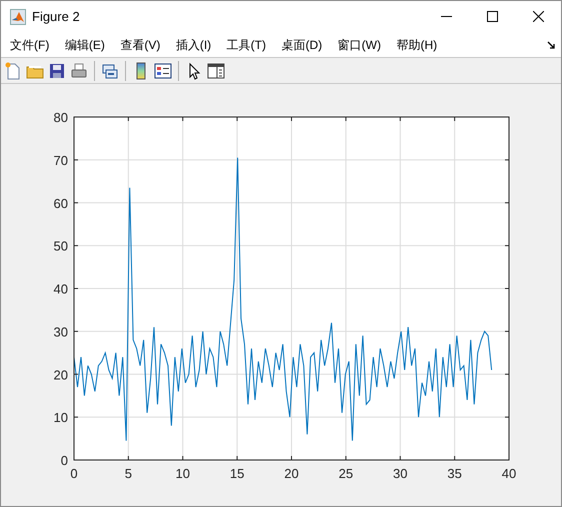  I want to click on app-logo-icon, so click(18, 16).